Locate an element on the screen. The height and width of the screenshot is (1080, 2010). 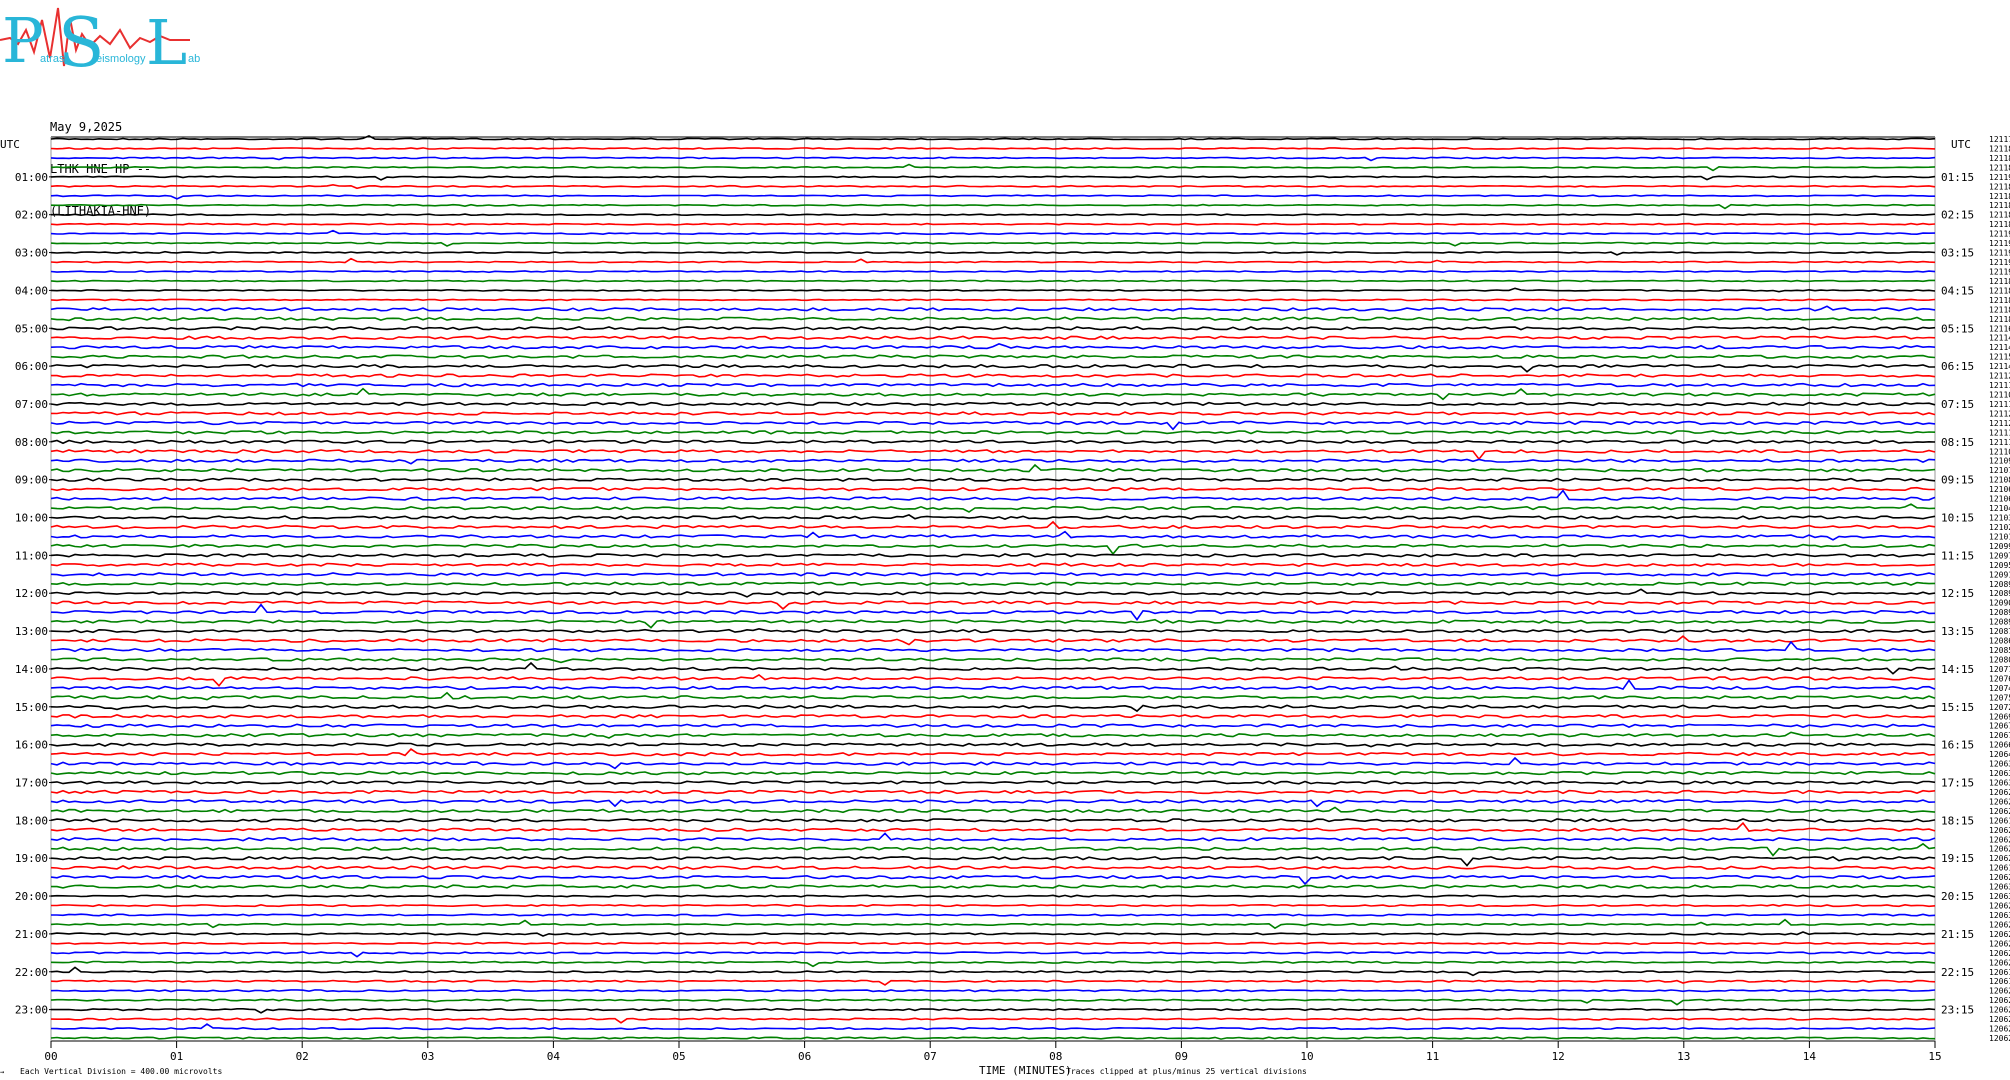
trace-end-value: 12110 is located at coordinates (1999, 451).